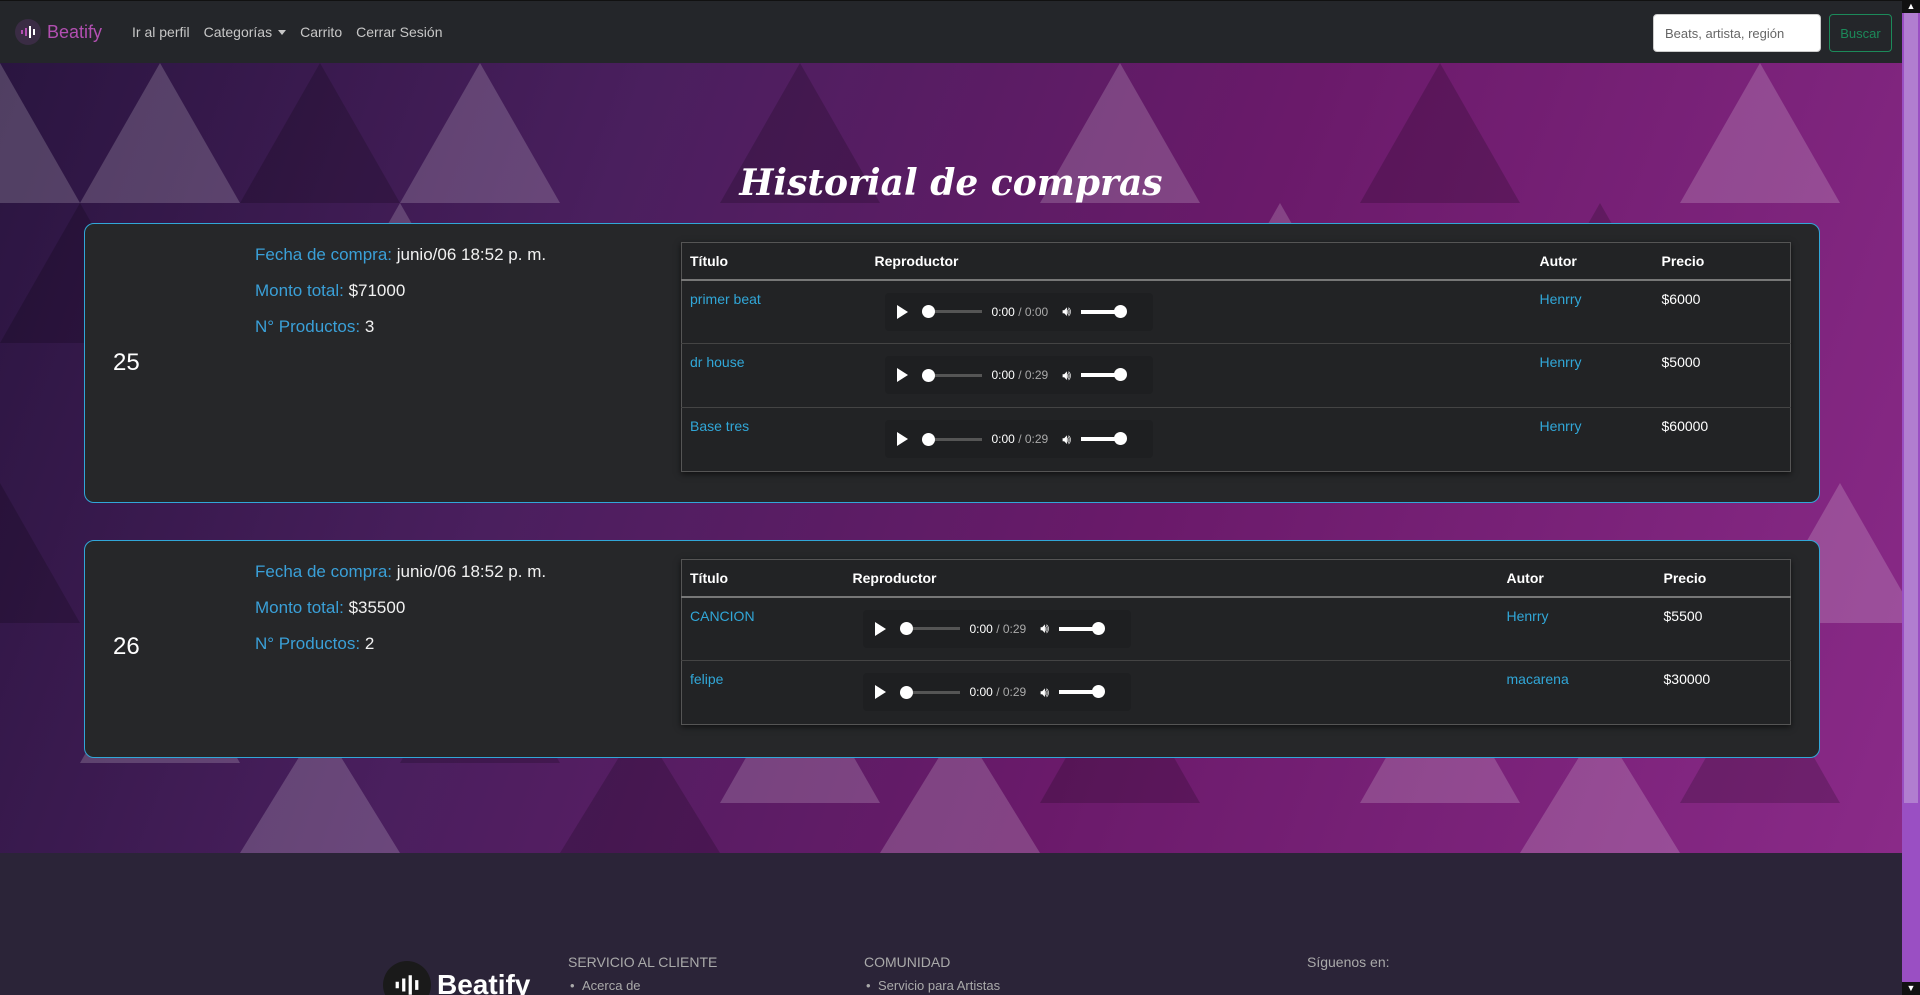 The image size is (1920, 995). Describe the element at coordinates (1236, 375) in the screenshot. I see `table-row: dr house 0:00 / 0:29 🔊︎ Henrry $5000` at that location.